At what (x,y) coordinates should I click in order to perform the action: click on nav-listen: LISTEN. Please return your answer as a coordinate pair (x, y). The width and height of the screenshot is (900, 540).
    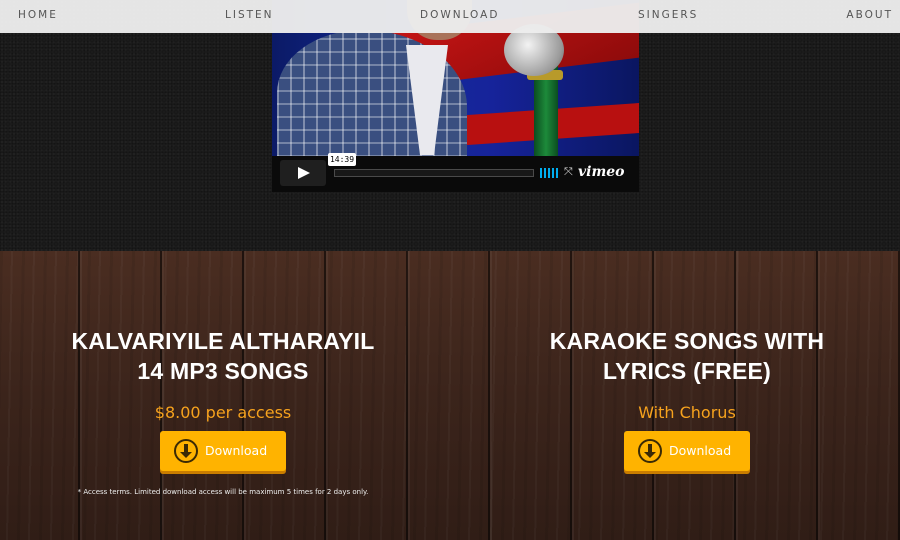
    Looking at the image, I should click on (249, 15).